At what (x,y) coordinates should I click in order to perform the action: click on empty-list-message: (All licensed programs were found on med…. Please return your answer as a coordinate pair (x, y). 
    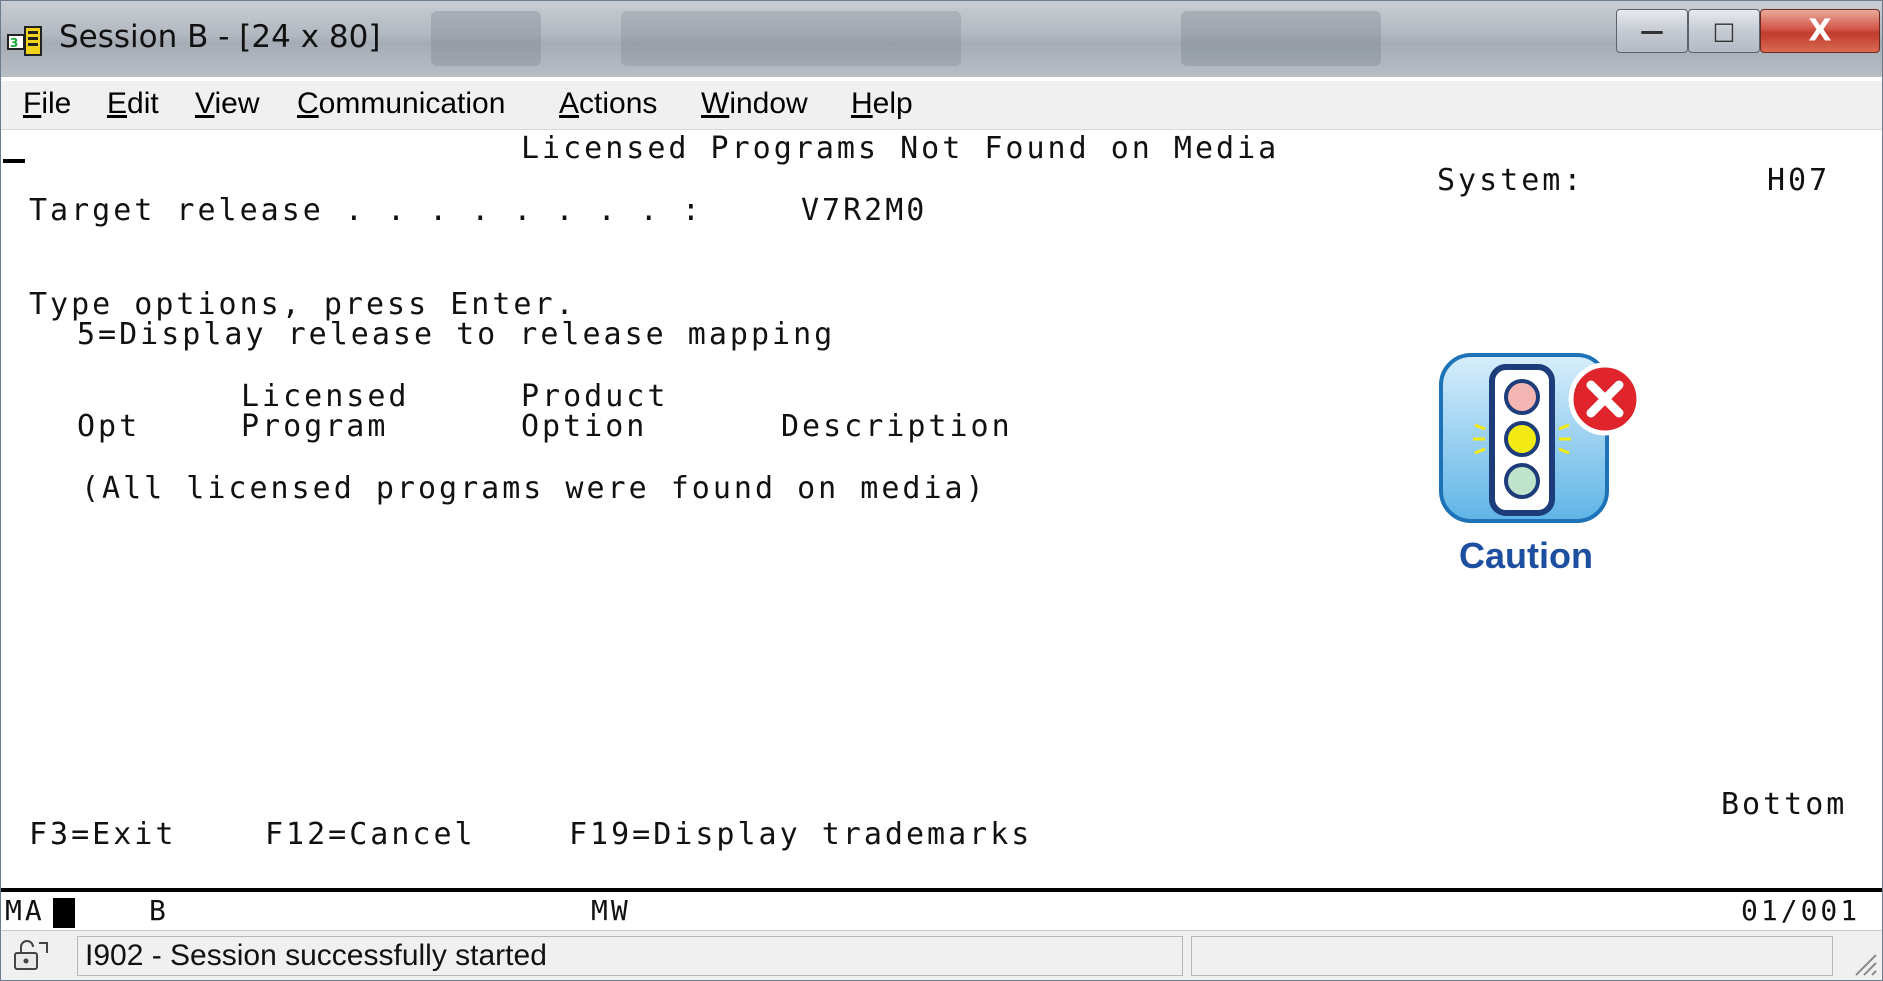
    Looking at the image, I should click on (534, 488).